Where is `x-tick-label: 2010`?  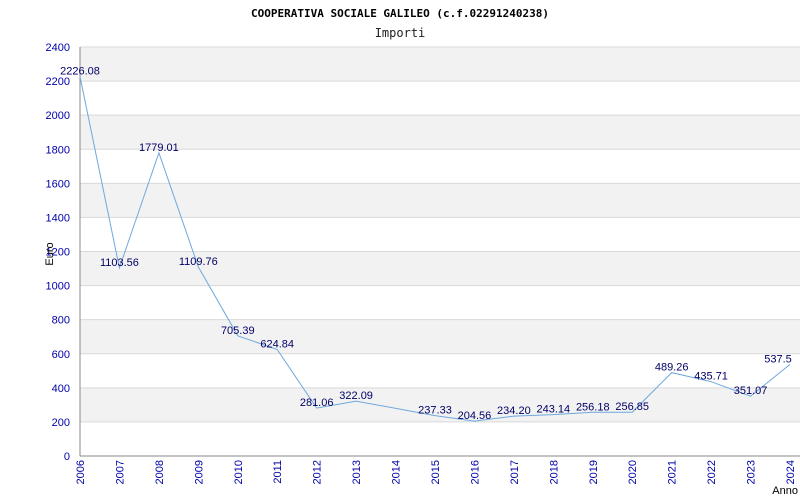
x-tick-label: 2010 is located at coordinates (239, 472).